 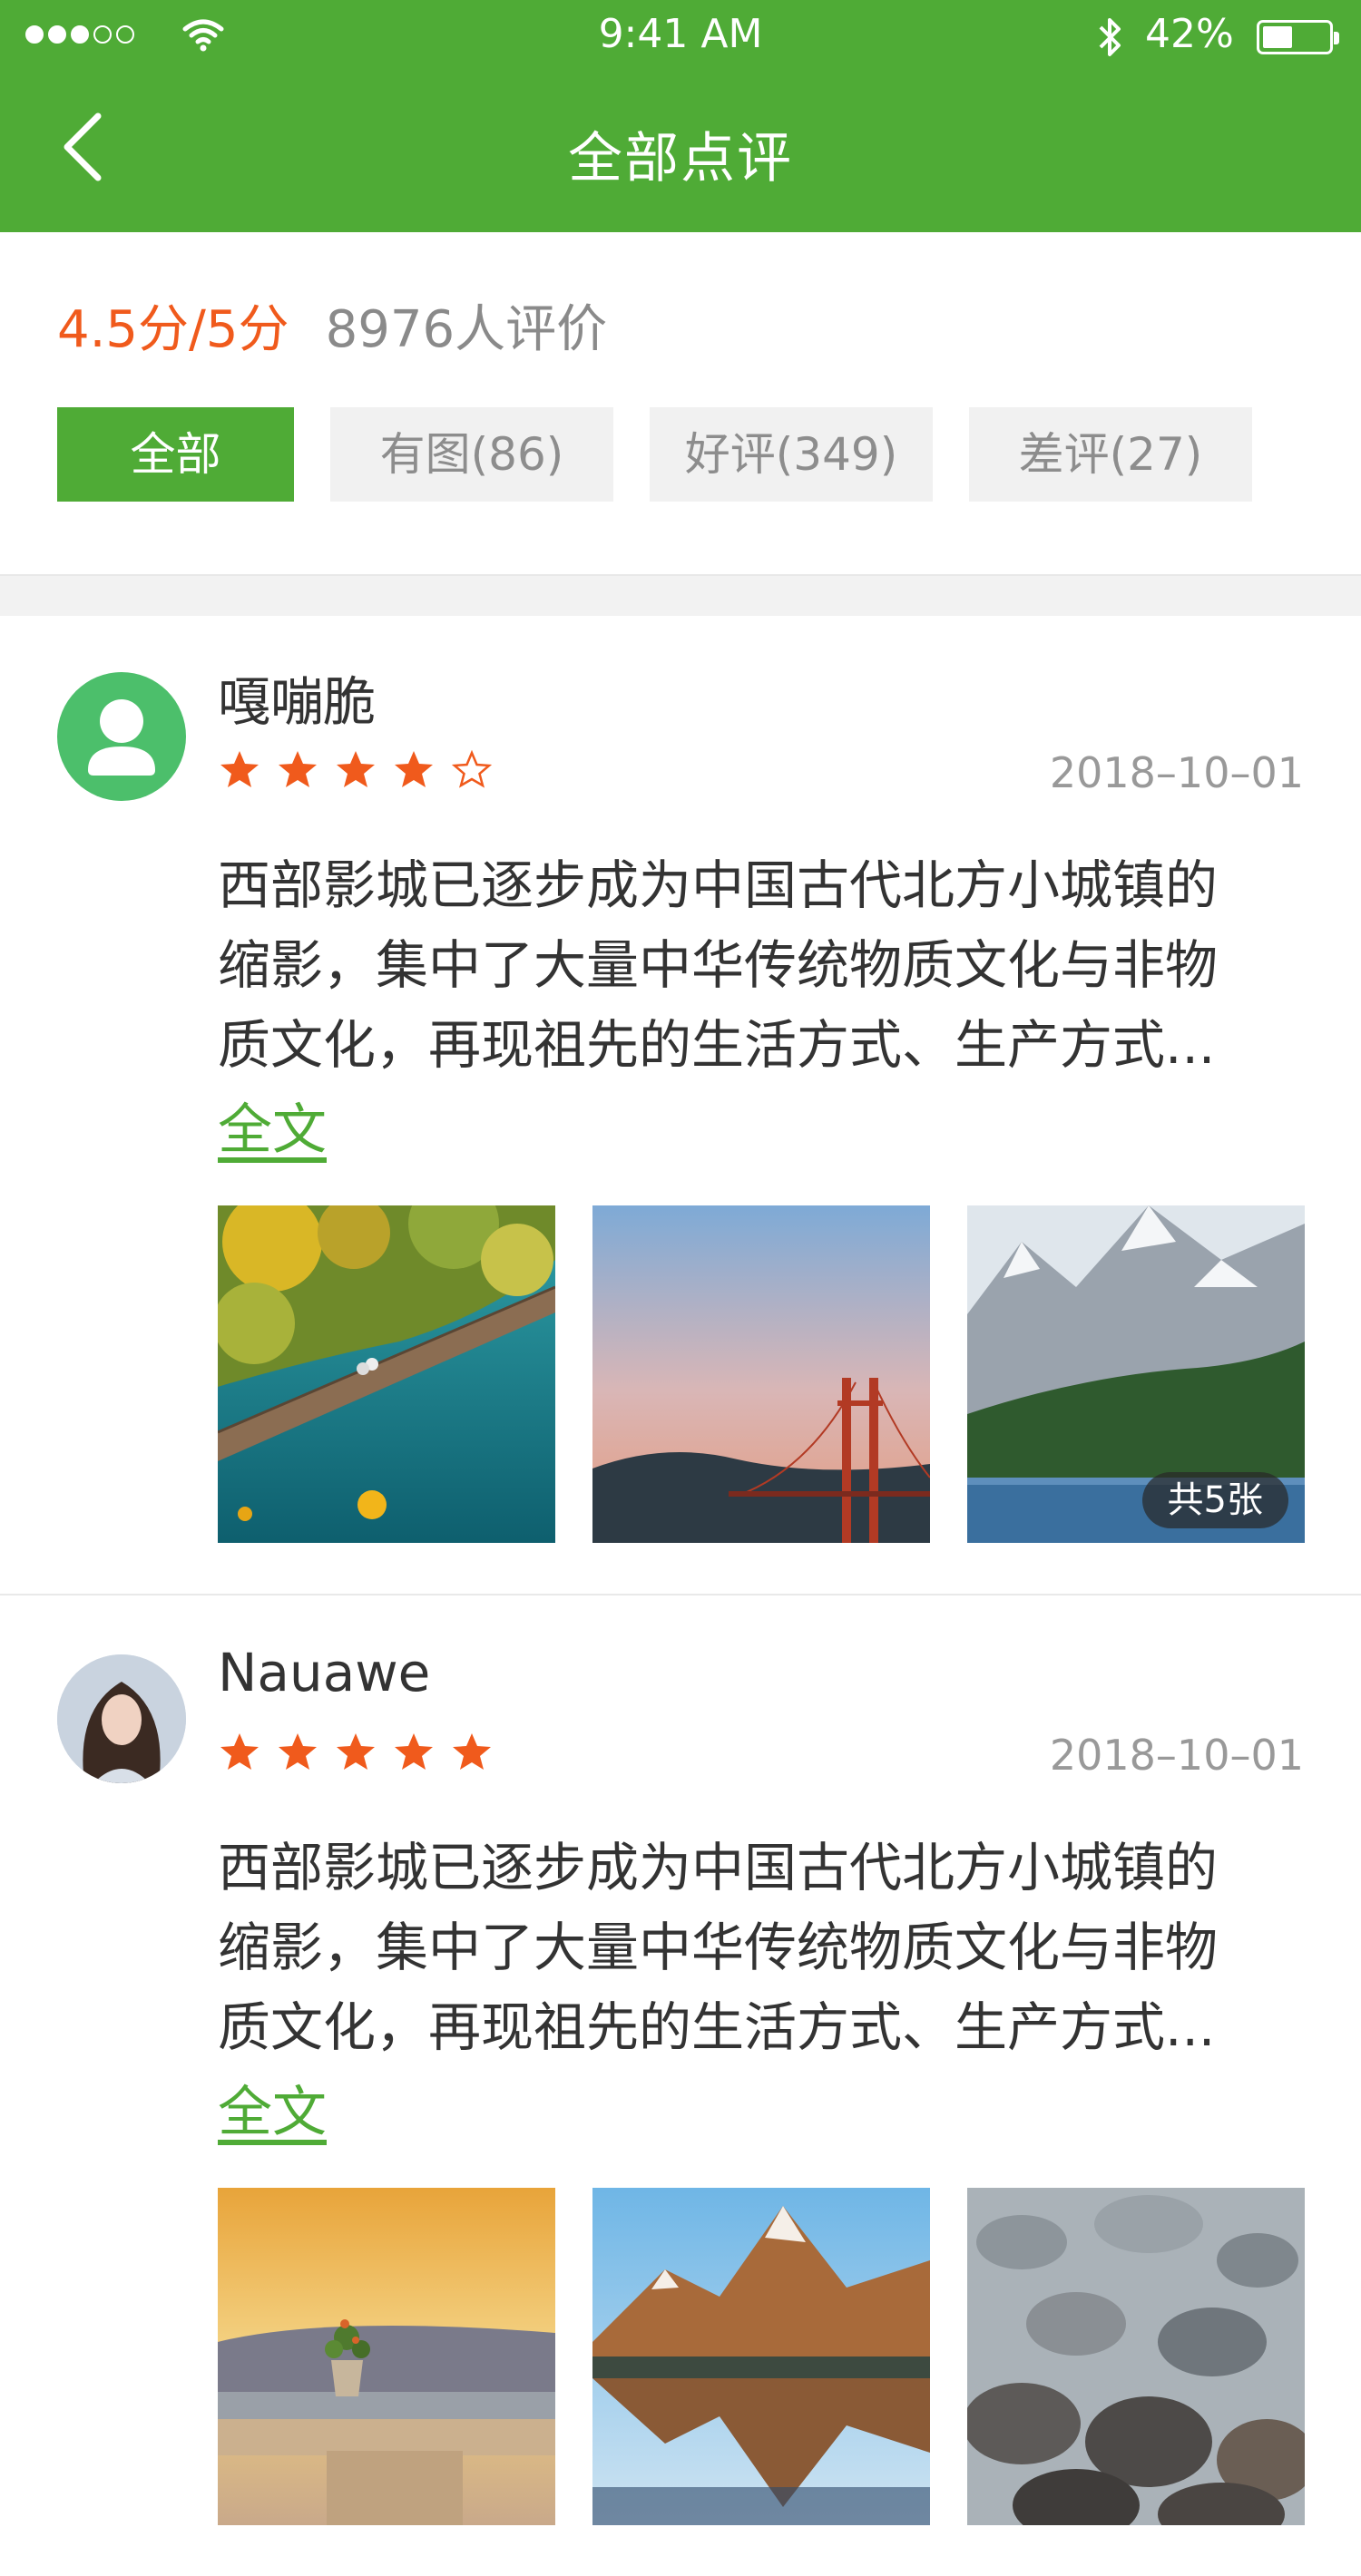 I want to click on mountain-reflection-photo, so click(x=761, y=2356).